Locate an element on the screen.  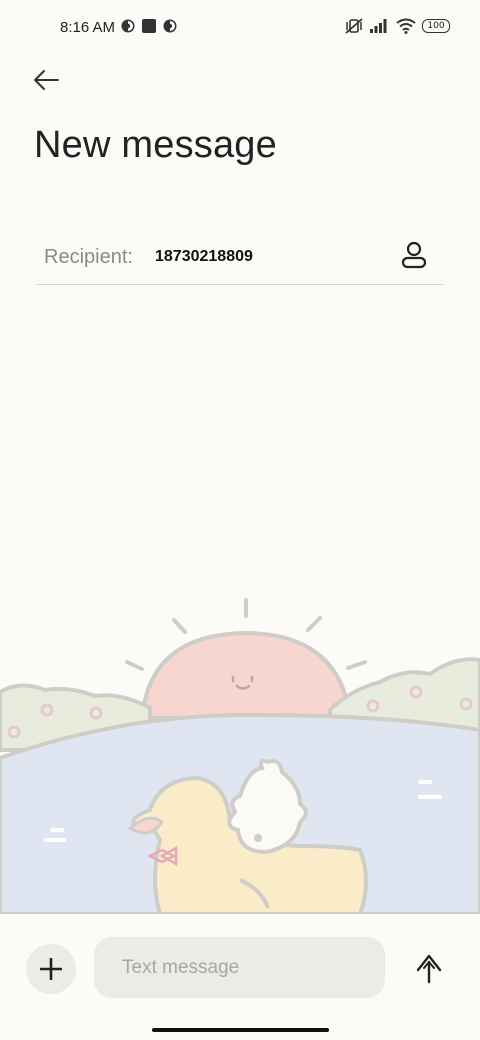
contact-picker-button is located at coordinates (414, 255).